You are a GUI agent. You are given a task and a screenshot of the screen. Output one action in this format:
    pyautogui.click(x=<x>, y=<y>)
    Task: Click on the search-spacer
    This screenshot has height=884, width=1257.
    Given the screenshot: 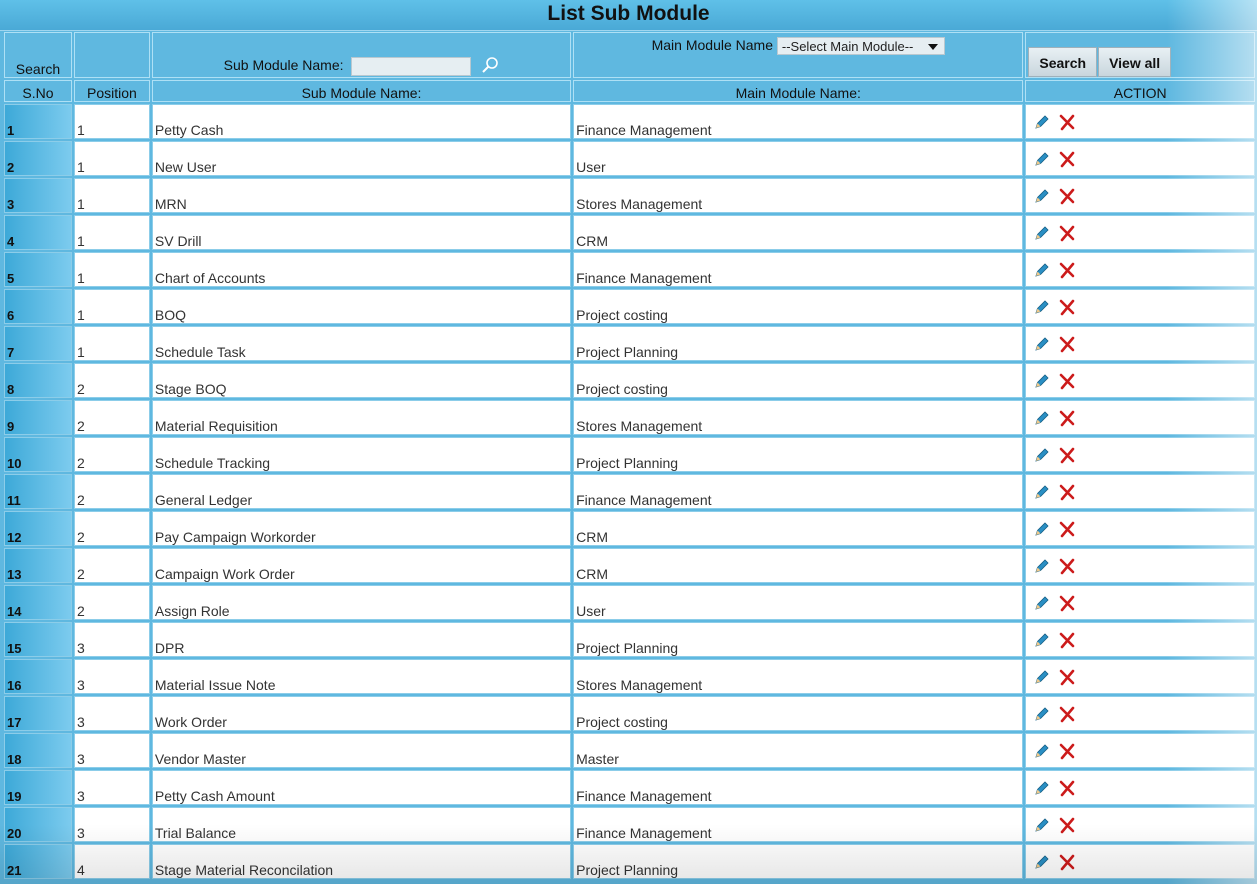 What is the action you would take?
    pyautogui.click(x=111, y=55)
    